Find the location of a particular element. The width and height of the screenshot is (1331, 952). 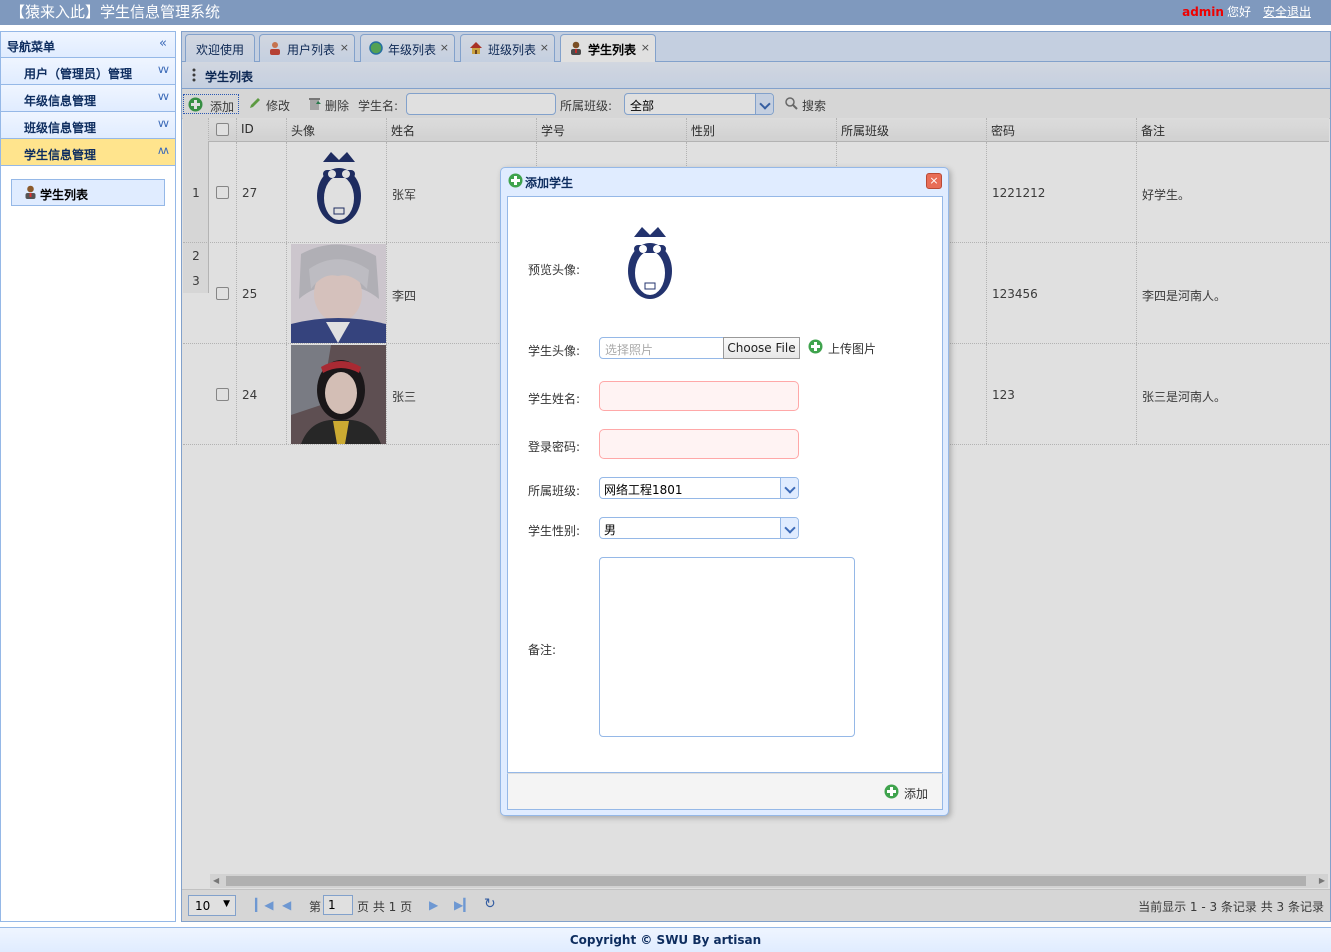

password-value: 123456 is located at coordinates (1015, 294).